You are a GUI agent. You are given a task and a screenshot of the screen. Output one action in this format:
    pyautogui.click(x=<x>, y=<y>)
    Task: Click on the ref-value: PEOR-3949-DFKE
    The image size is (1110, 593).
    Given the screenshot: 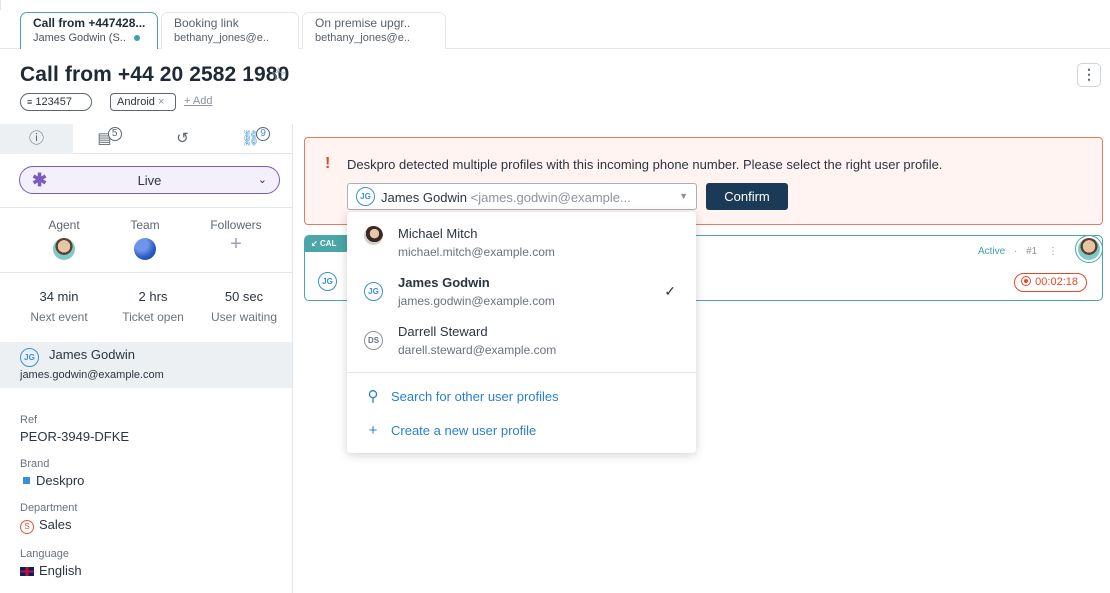 What is the action you would take?
    pyautogui.click(x=75, y=436)
    